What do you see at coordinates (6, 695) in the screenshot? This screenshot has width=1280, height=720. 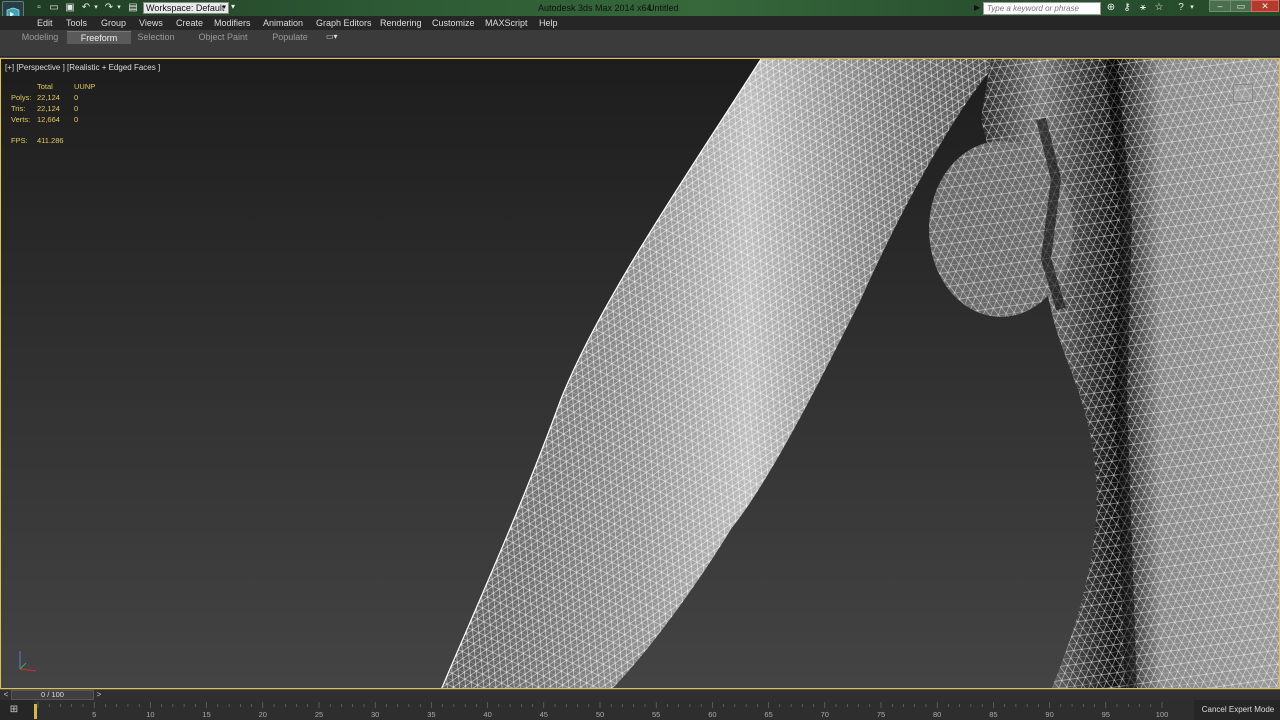 I see `time-slider-prev-icon: <` at bounding box center [6, 695].